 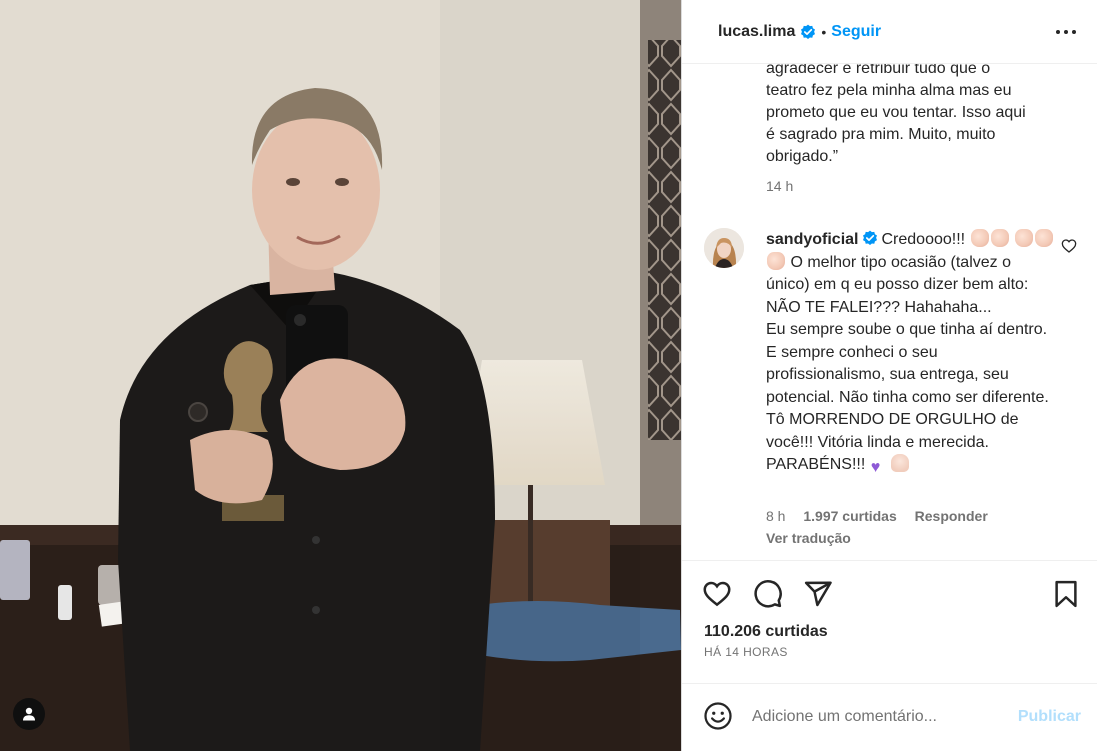 I want to click on publish-button: Publicar, so click(x=1049, y=717).